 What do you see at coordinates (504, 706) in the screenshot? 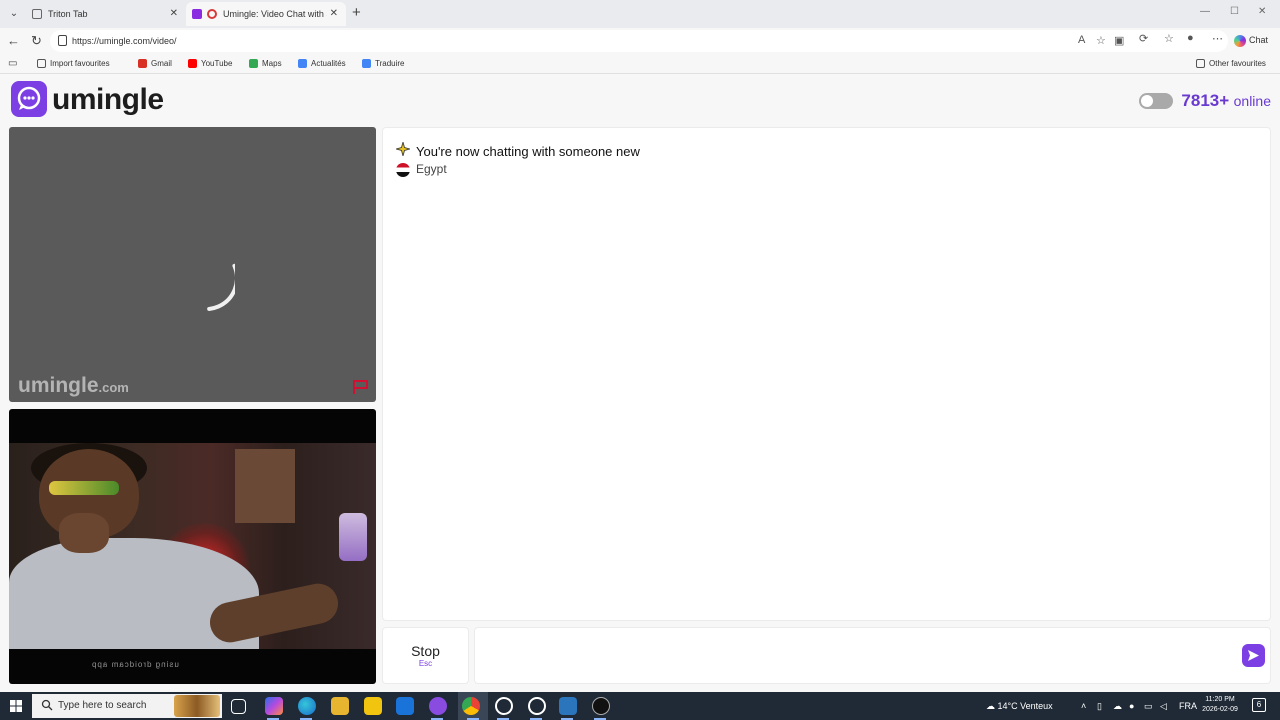
I see `obs-icon` at bounding box center [504, 706].